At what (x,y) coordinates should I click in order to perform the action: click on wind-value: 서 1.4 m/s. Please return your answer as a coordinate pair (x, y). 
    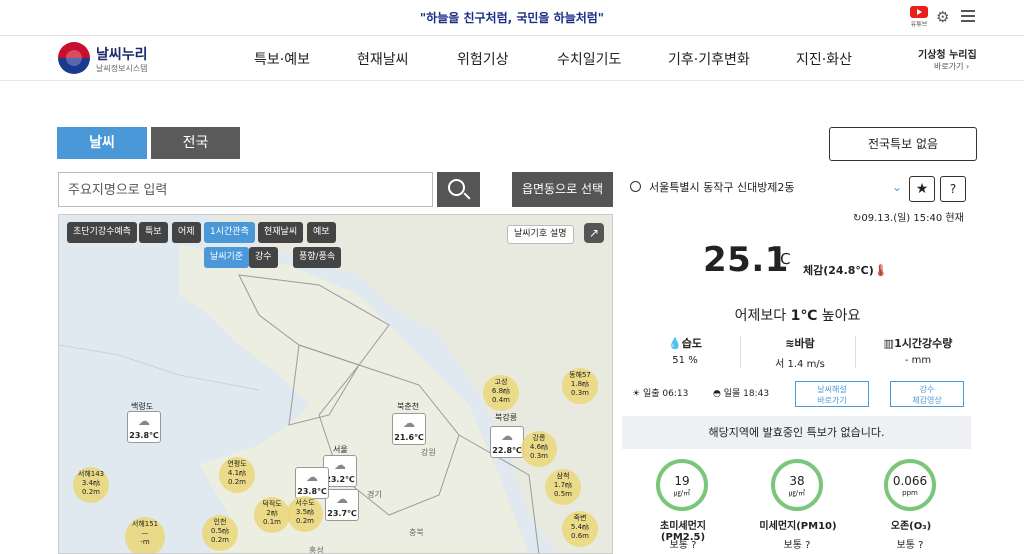
    Looking at the image, I should click on (800, 364).